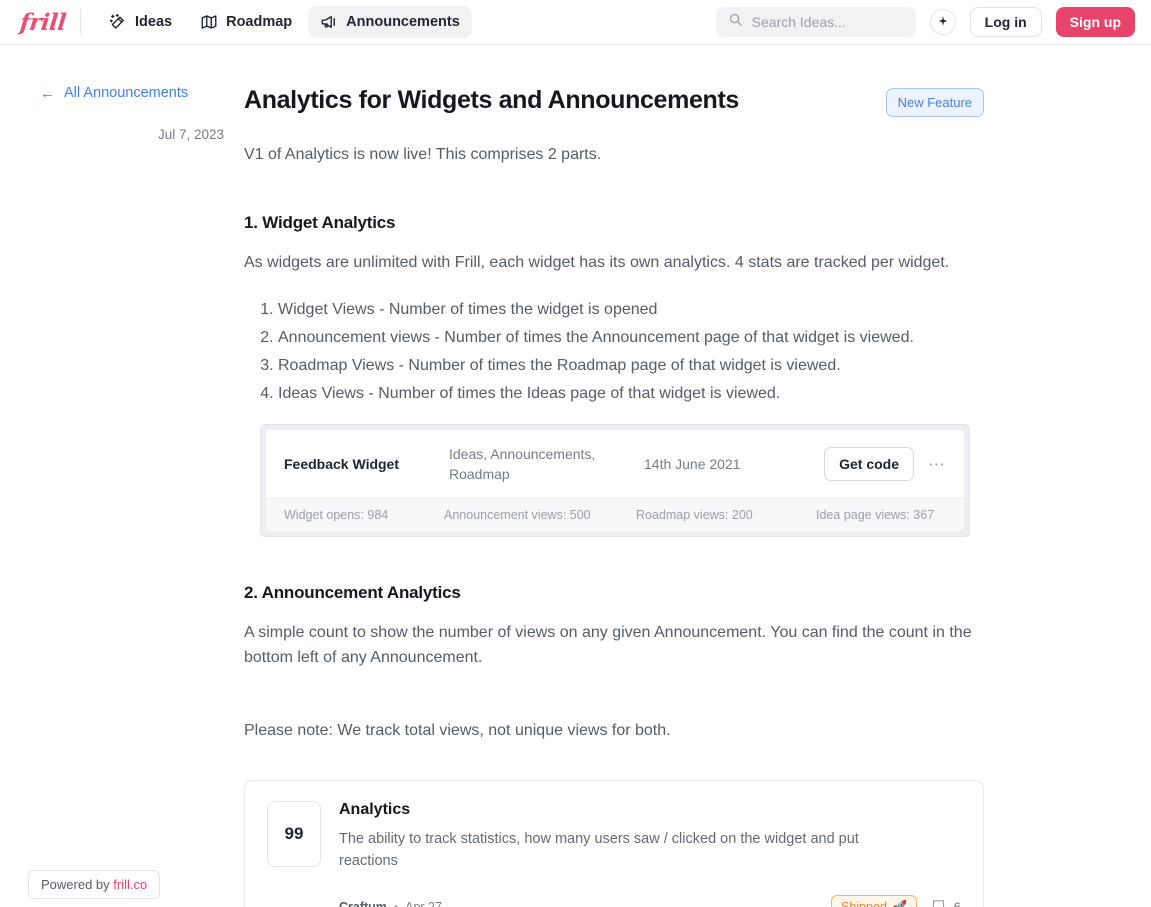 The height and width of the screenshot is (907, 1151). What do you see at coordinates (209, 22) in the screenshot?
I see `map-icon` at bounding box center [209, 22].